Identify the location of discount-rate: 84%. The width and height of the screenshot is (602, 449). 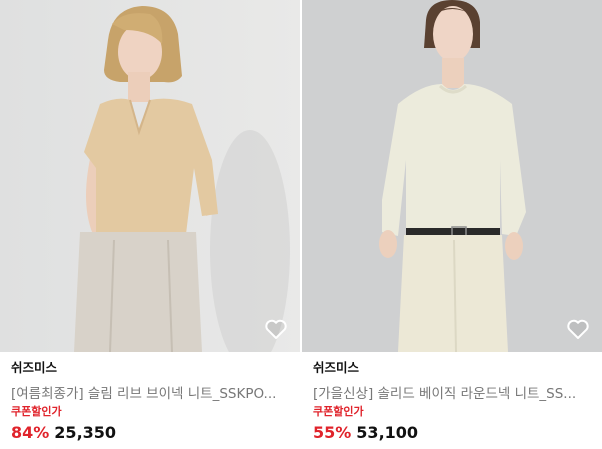
(30, 432).